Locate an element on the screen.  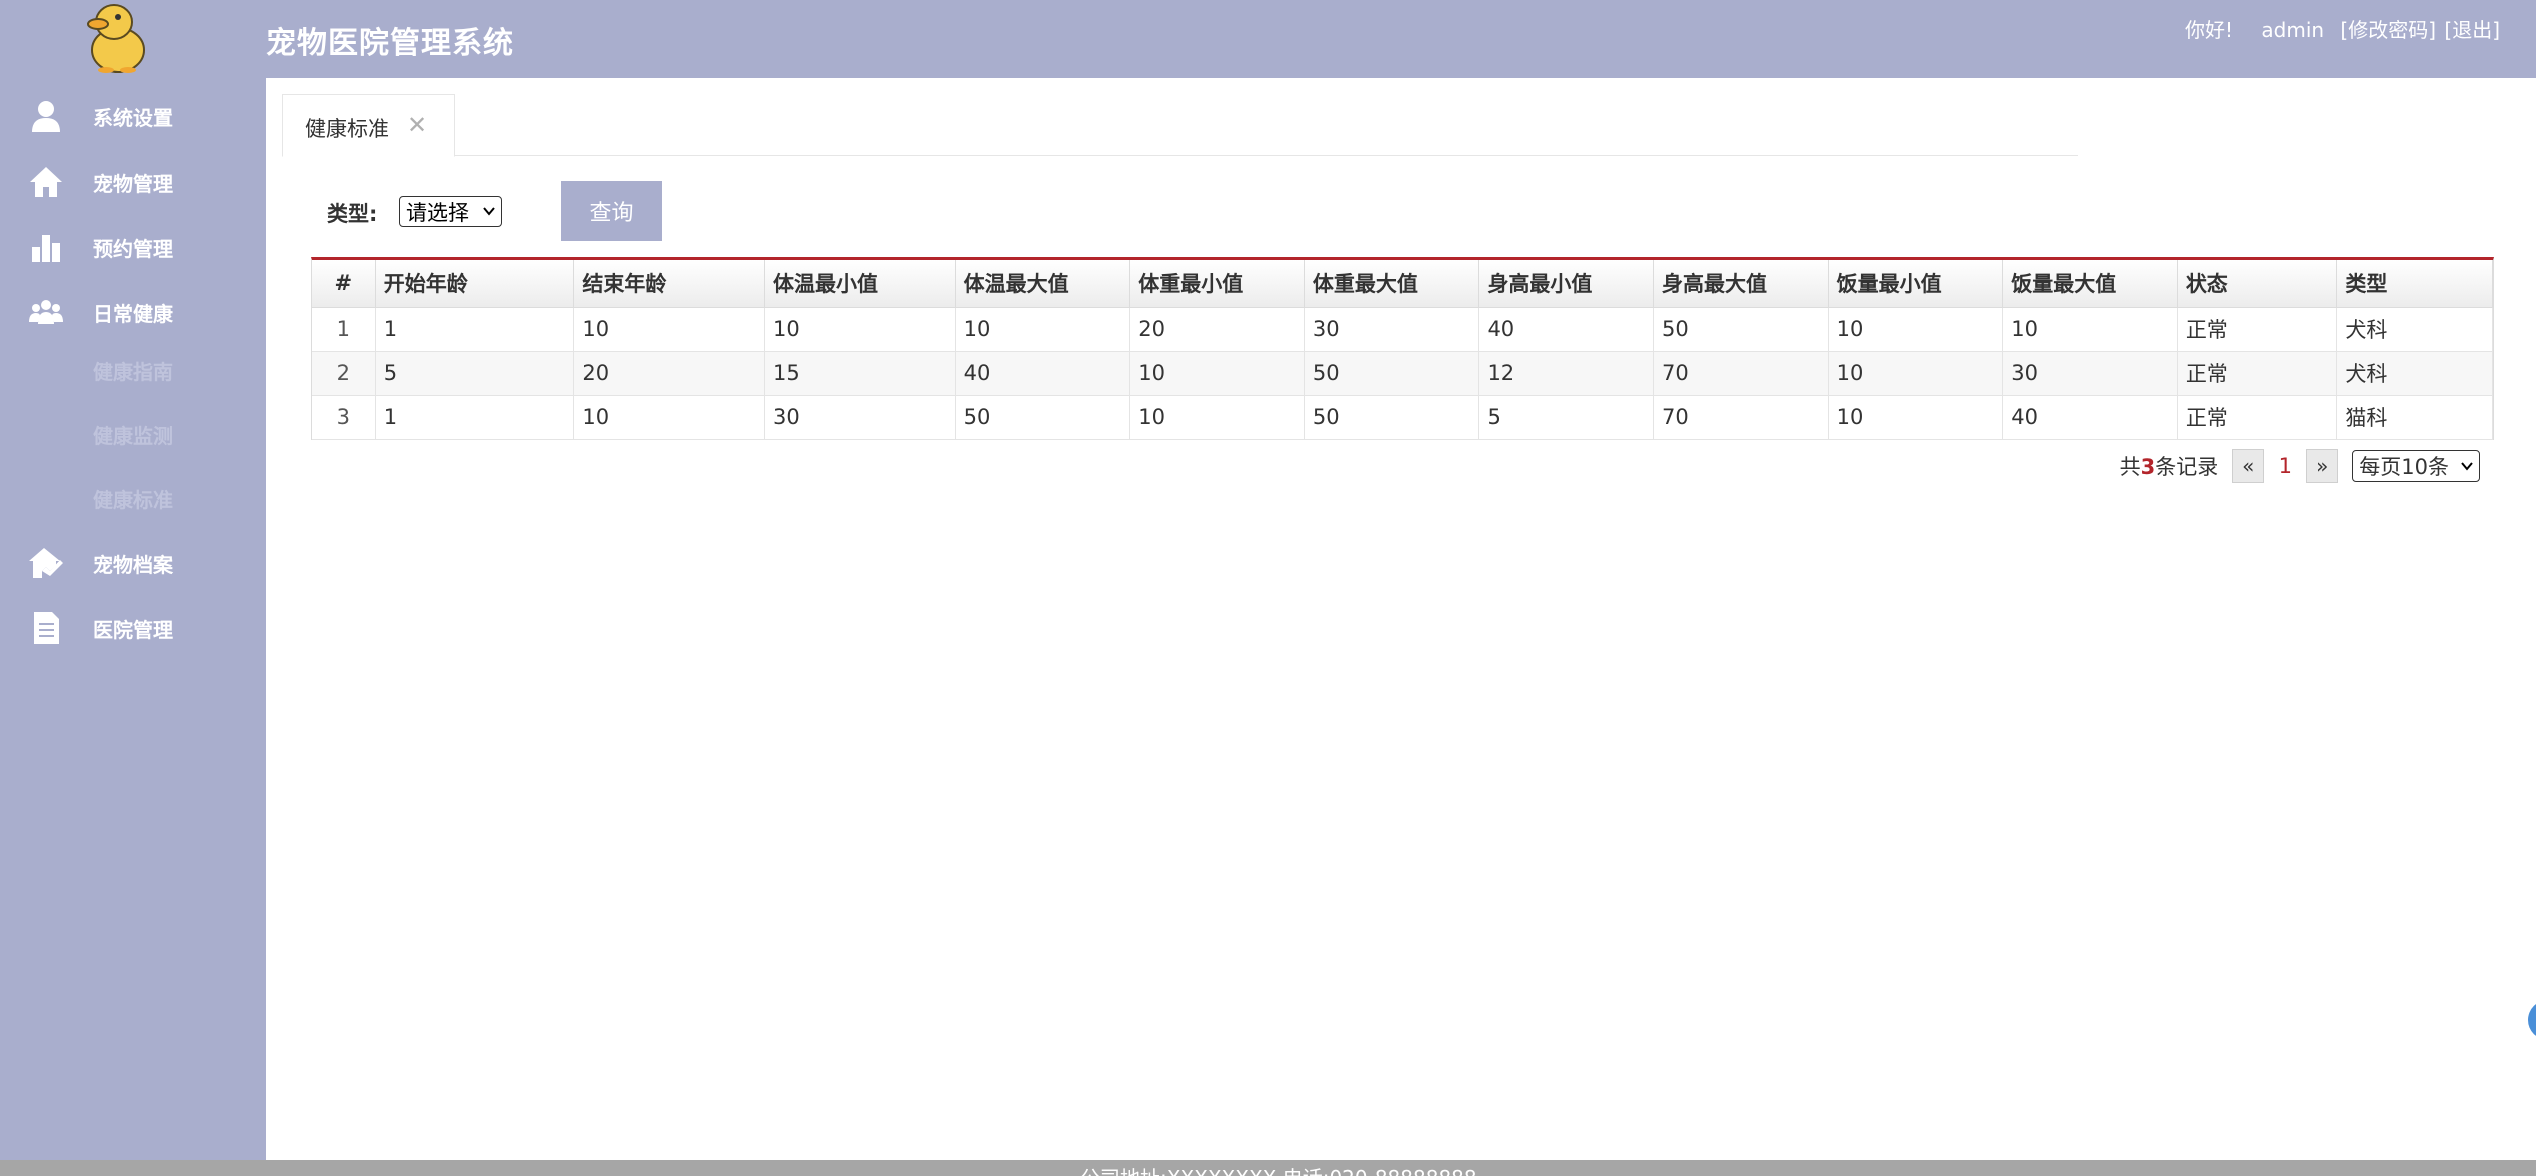
column-header: # is located at coordinates (344, 284).